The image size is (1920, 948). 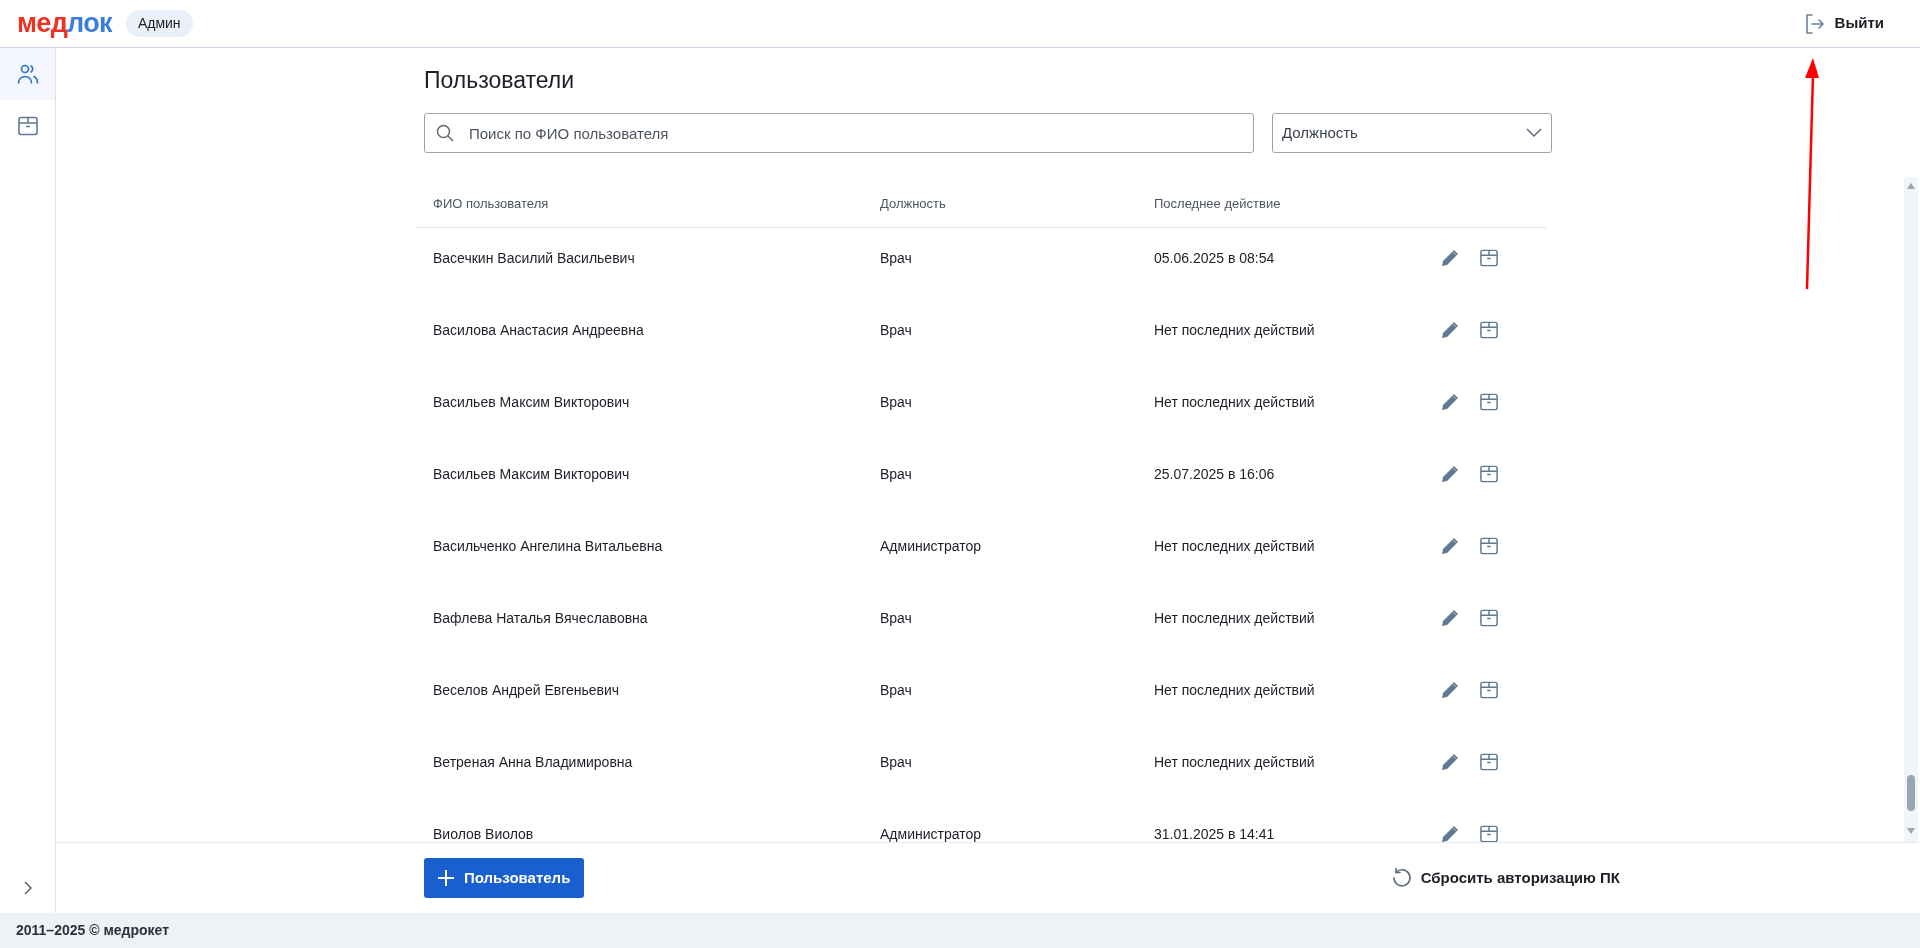 I want to click on logout-button: Выйти, so click(x=1843, y=23).